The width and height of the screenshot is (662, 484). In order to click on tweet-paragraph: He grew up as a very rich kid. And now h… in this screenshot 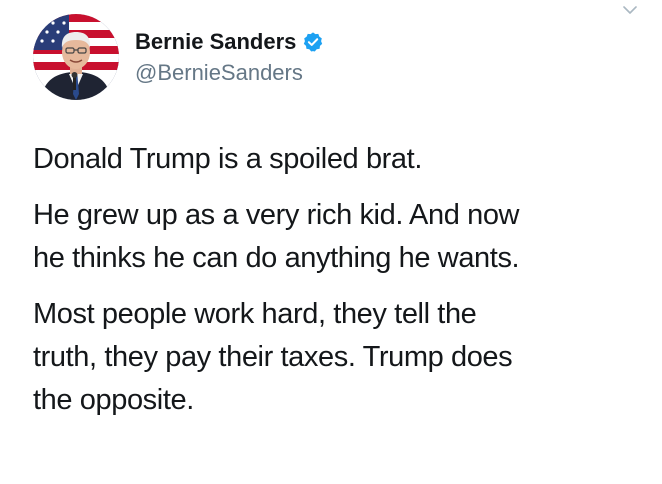, I will do `click(276, 236)`.